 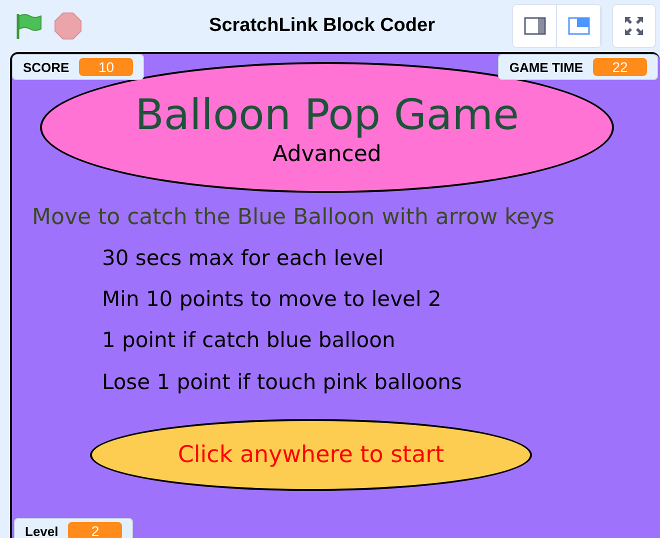 What do you see at coordinates (272, 299) in the screenshot?
I see `rule-text: Min 10 points to move to level 2` at bounding box center [272, 299].